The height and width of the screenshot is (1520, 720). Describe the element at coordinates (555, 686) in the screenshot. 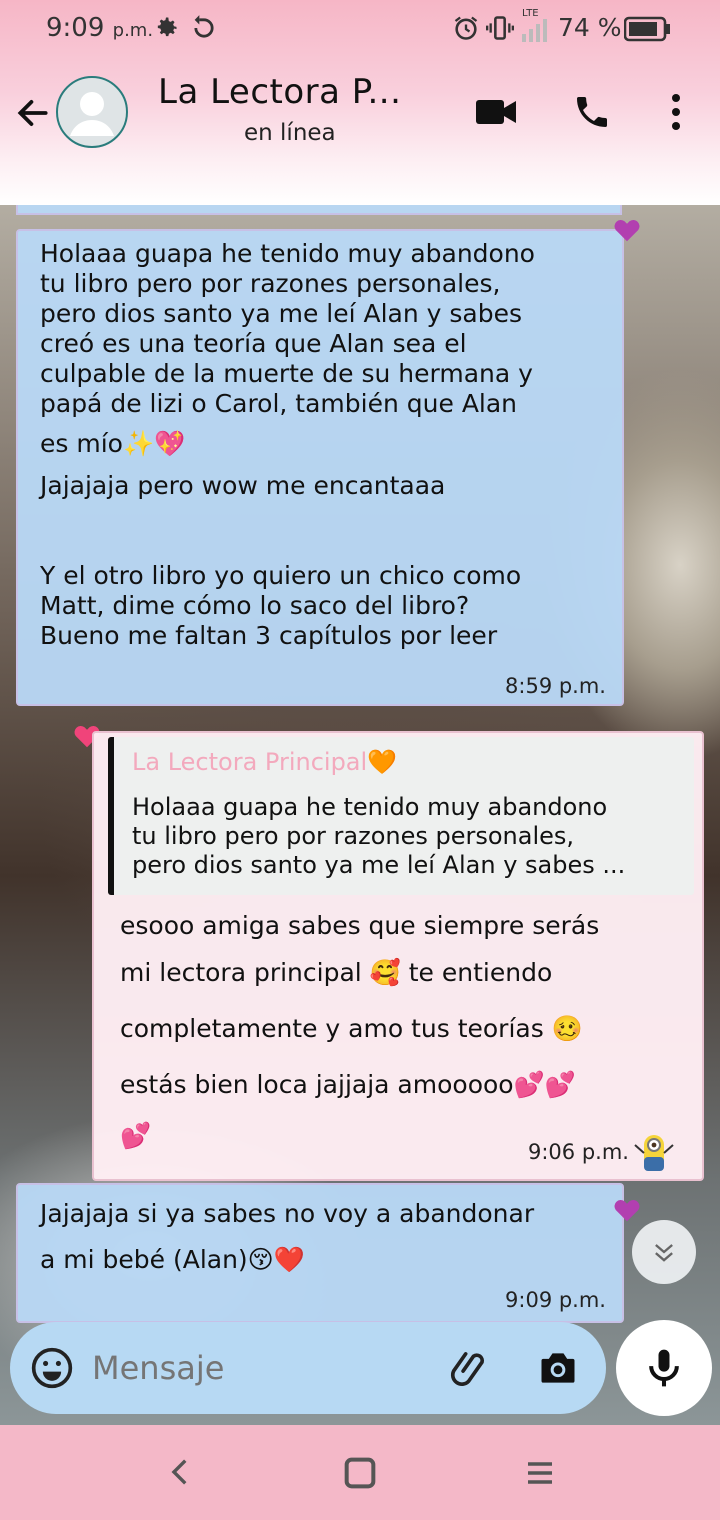

I see `message-time: 8:59 p.m.` at that location.